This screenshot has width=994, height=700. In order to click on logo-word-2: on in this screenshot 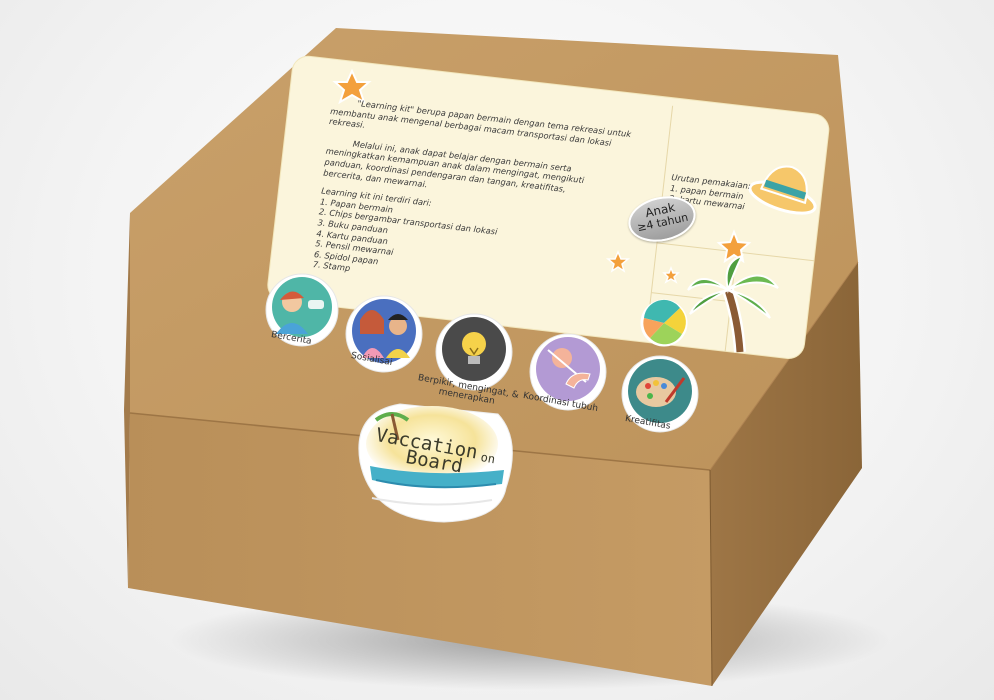, I will do `click(488, 458)`.